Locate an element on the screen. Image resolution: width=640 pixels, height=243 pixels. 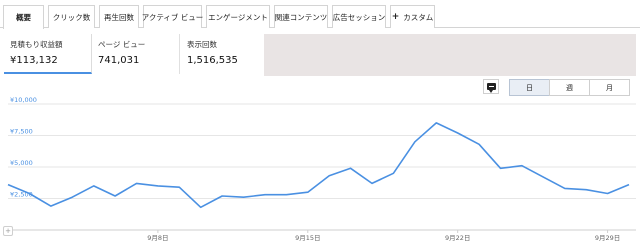
tab-custom-label: カスタム is located at coordinates (418, 17).